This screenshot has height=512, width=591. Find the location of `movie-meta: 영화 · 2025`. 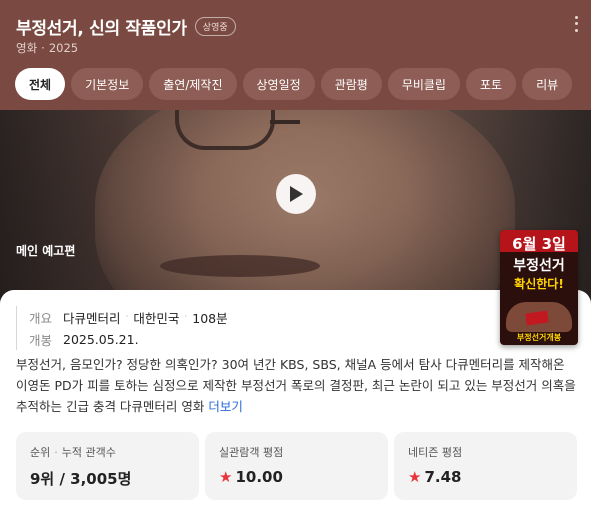

movie-meta: 영화 · 2025 is located at coordinates (47, 48).